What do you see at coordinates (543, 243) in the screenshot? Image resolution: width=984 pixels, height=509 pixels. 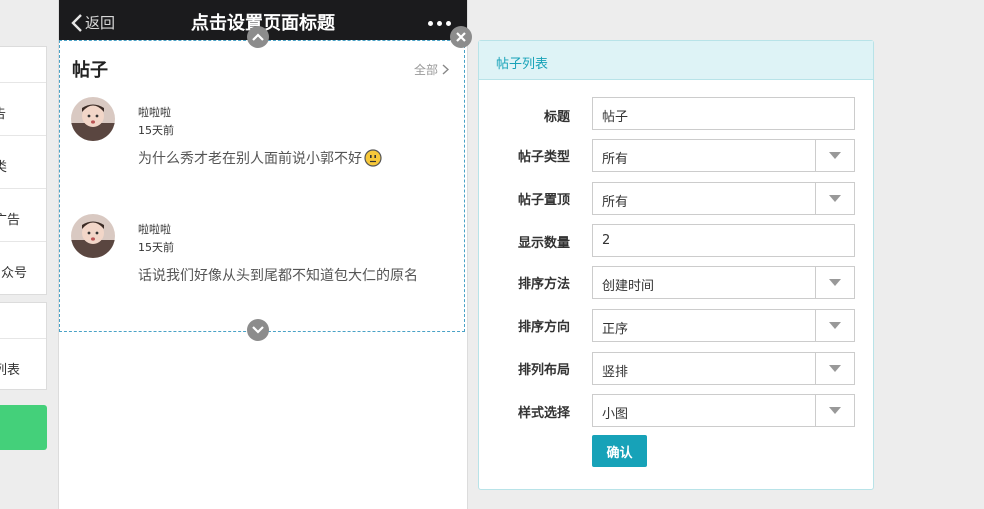 I see `display-count-label: 显示数量` at bounding box center [543, 243].